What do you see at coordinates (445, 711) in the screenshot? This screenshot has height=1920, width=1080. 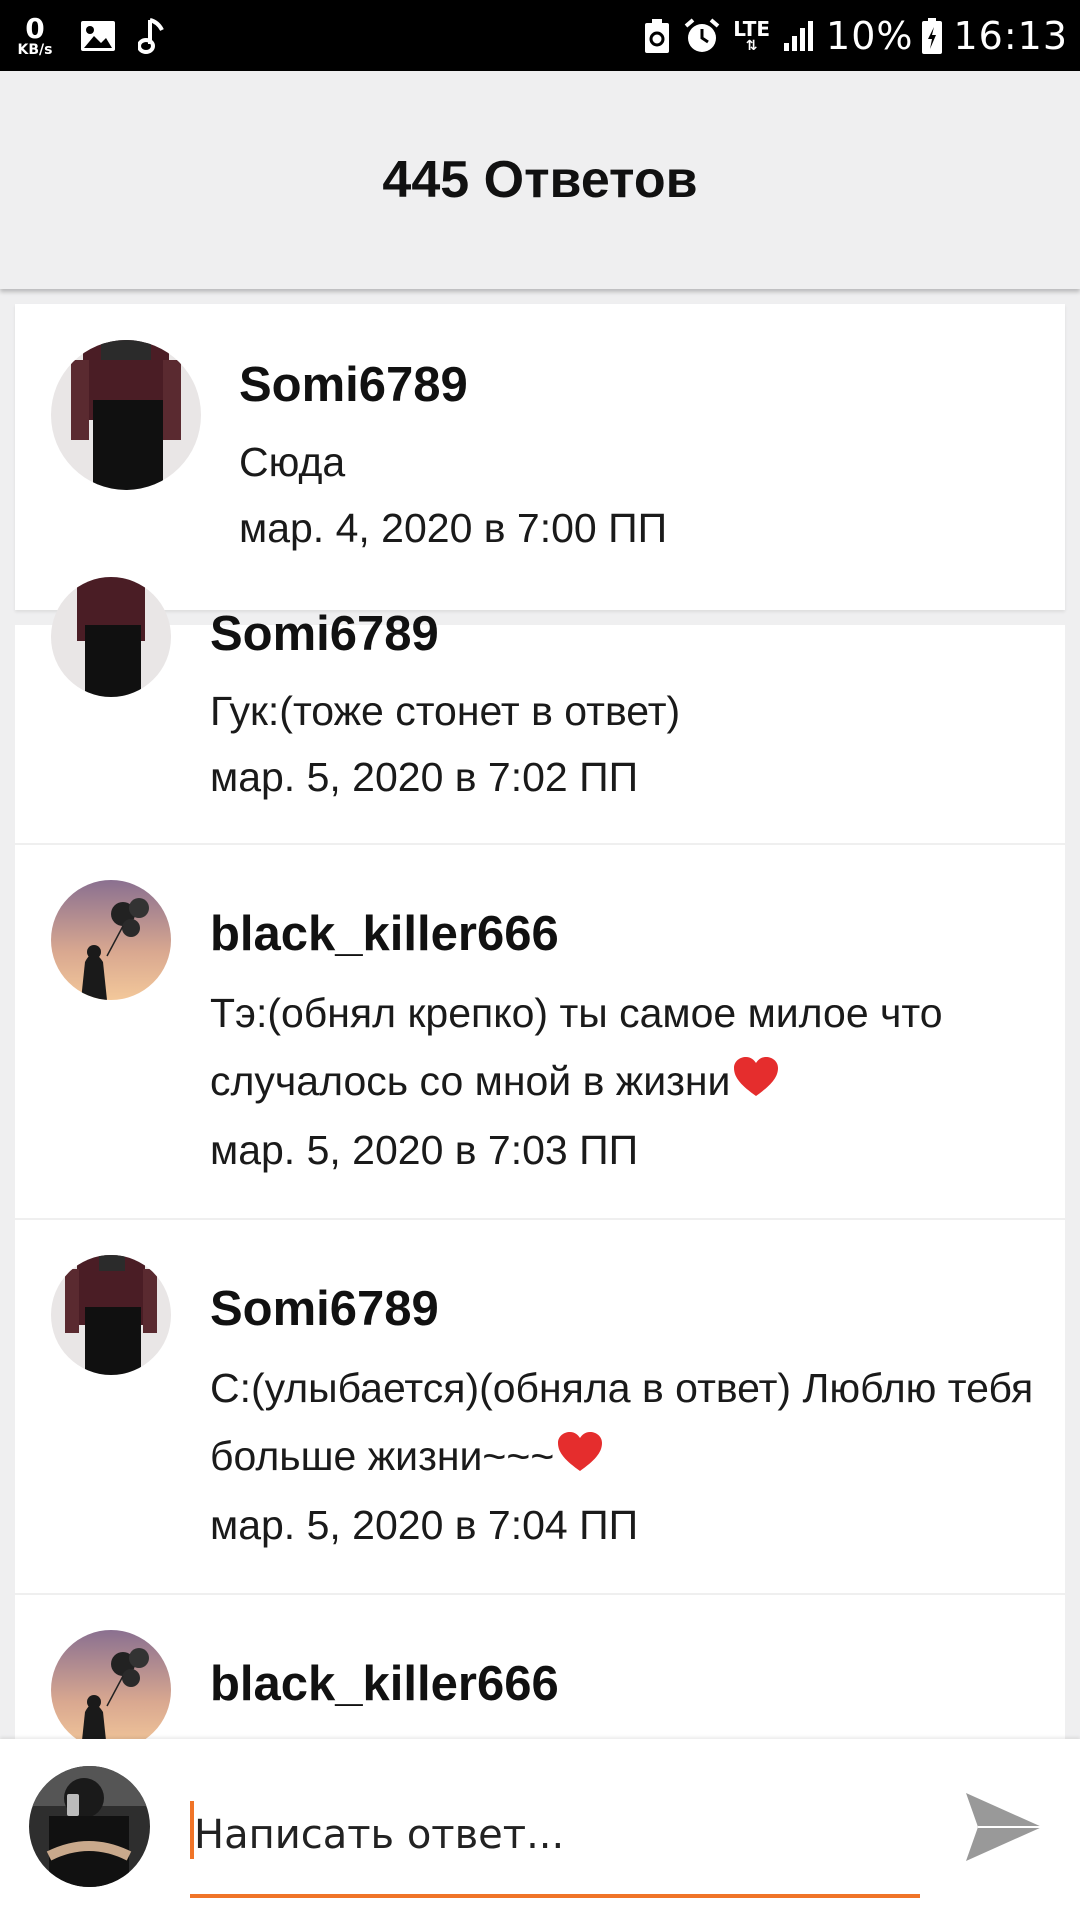 I see `reply-text: Гук:(тоже стонет в ответ)` at bounding box center [445, 711].